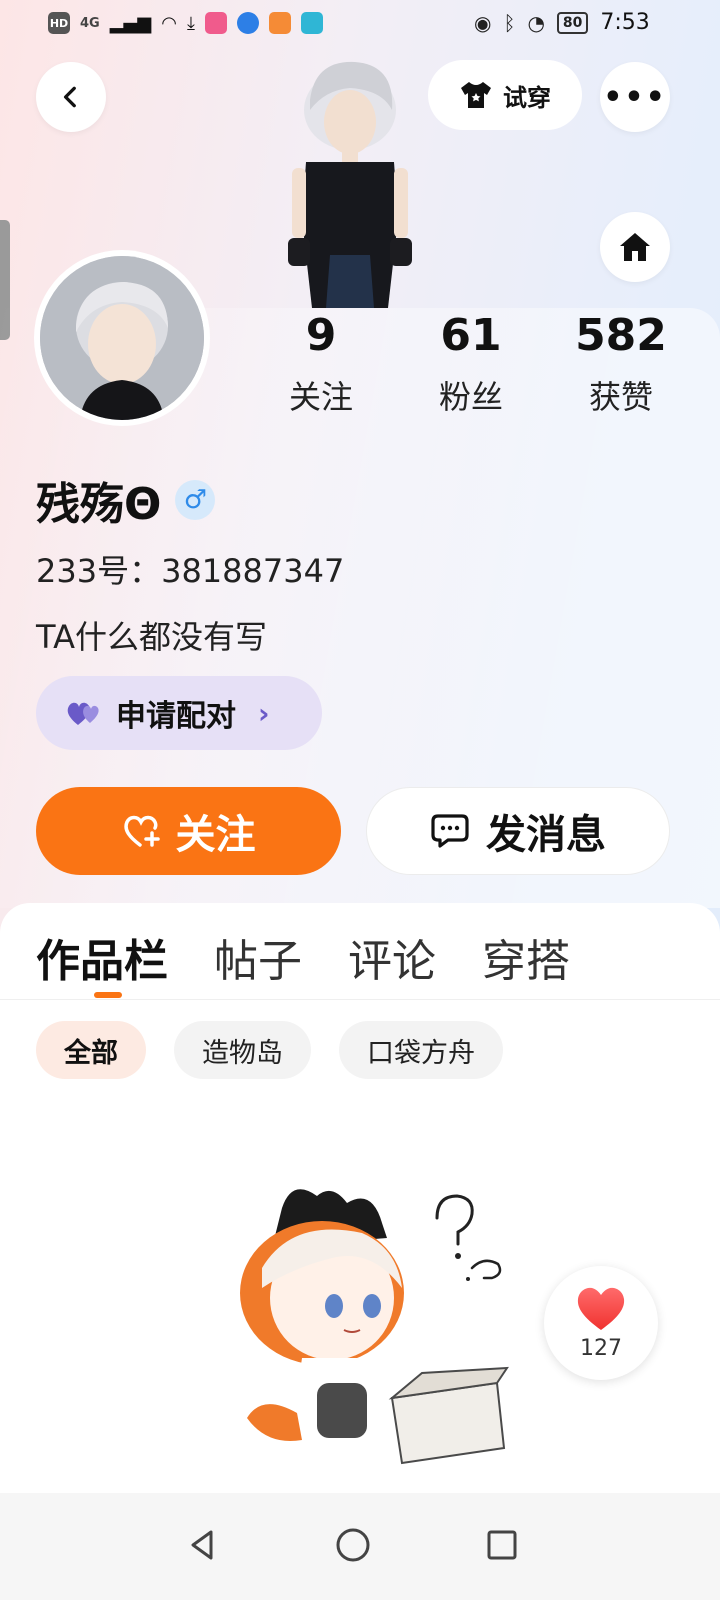 The height and width of the screenshot is (1600, 720). What do you see at coordinates (141, 831) in the screenshot?
I see `heart-plus-icon` at bounding box center [141, 831].